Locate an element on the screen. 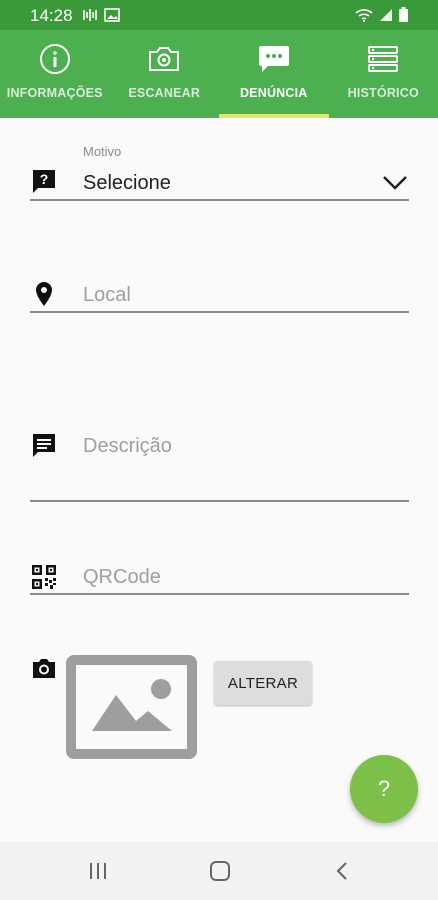 The height and width of the screenshot is (900, 438). tab-label: DENÚNCIA is located at coordinates (273, 93).